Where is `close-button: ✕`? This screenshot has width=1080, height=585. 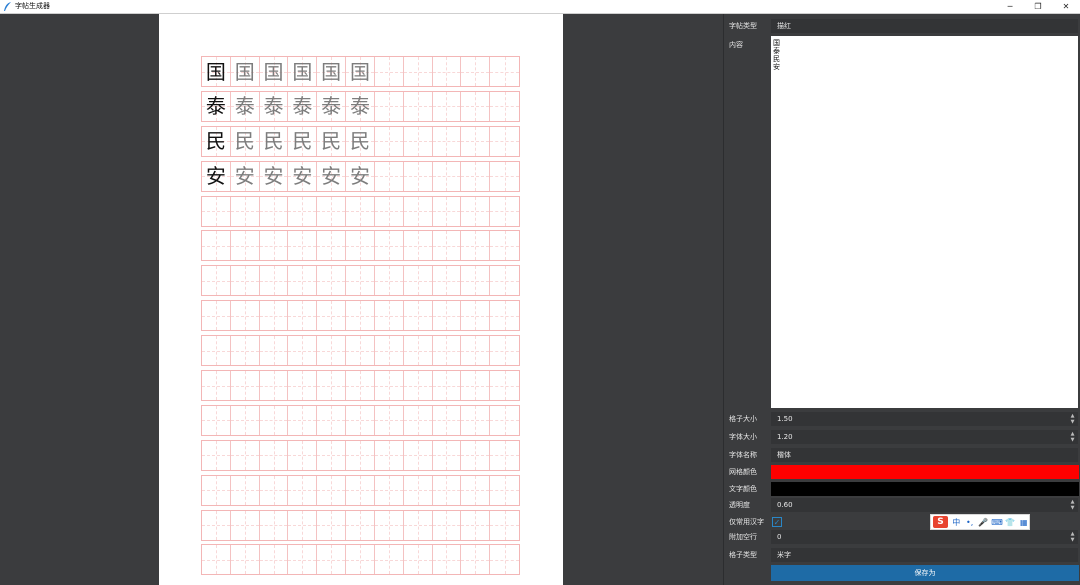
close-button: ✕ is located at coordinates (1066, 6).